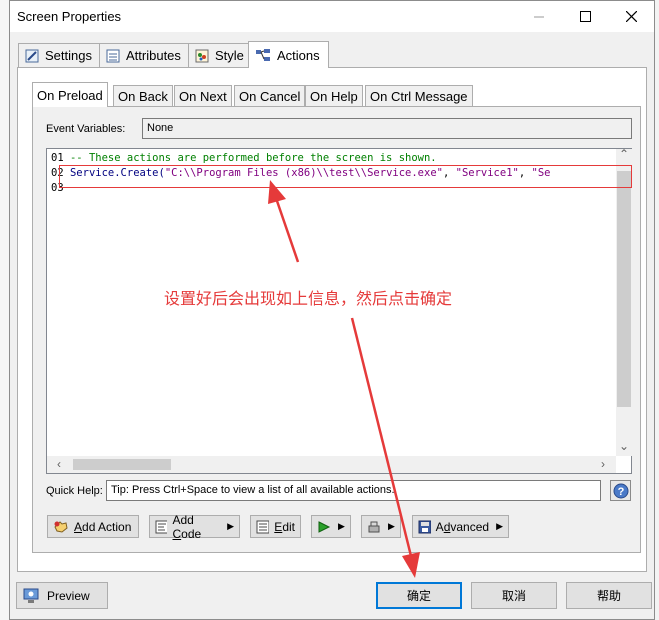  I want to click on tab-label: Actions, so click(298, 55).